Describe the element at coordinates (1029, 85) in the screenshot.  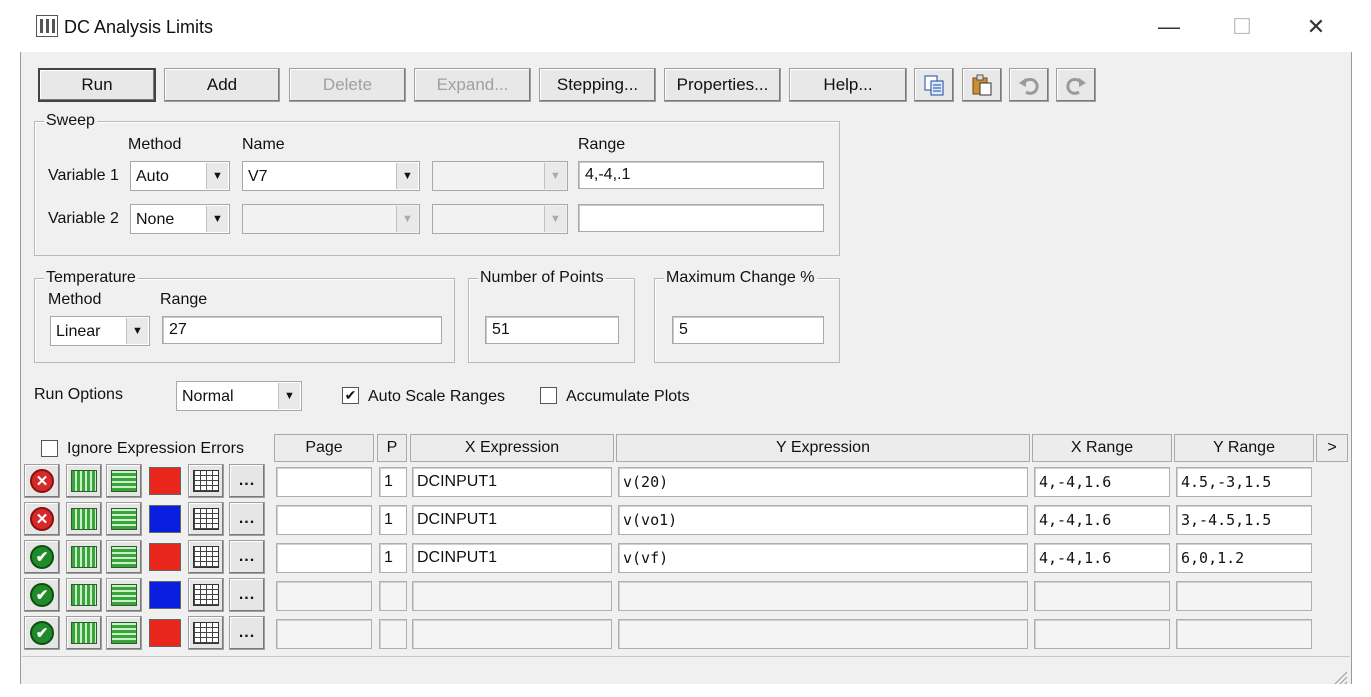
I see `undo-button` at that location.